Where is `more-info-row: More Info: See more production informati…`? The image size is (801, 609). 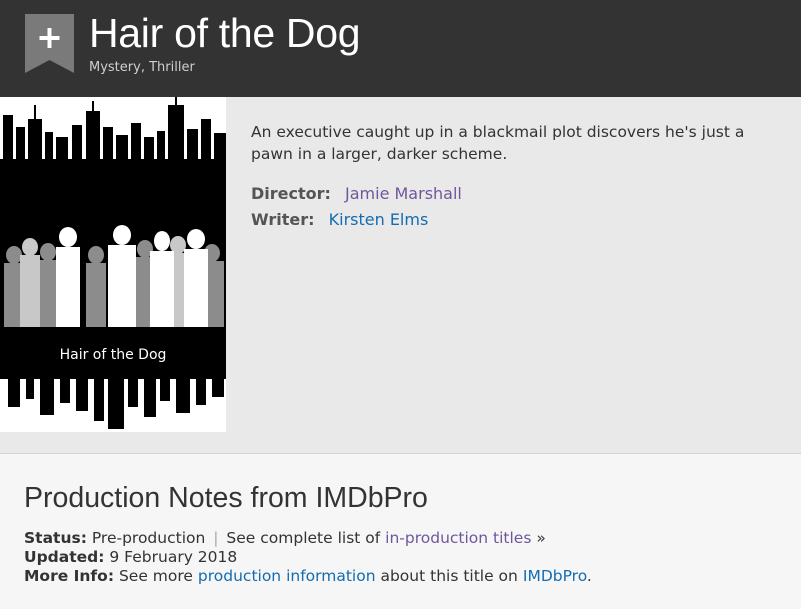
more-info-row: More Info: See more production informati… is located at coordinates (308, 576).